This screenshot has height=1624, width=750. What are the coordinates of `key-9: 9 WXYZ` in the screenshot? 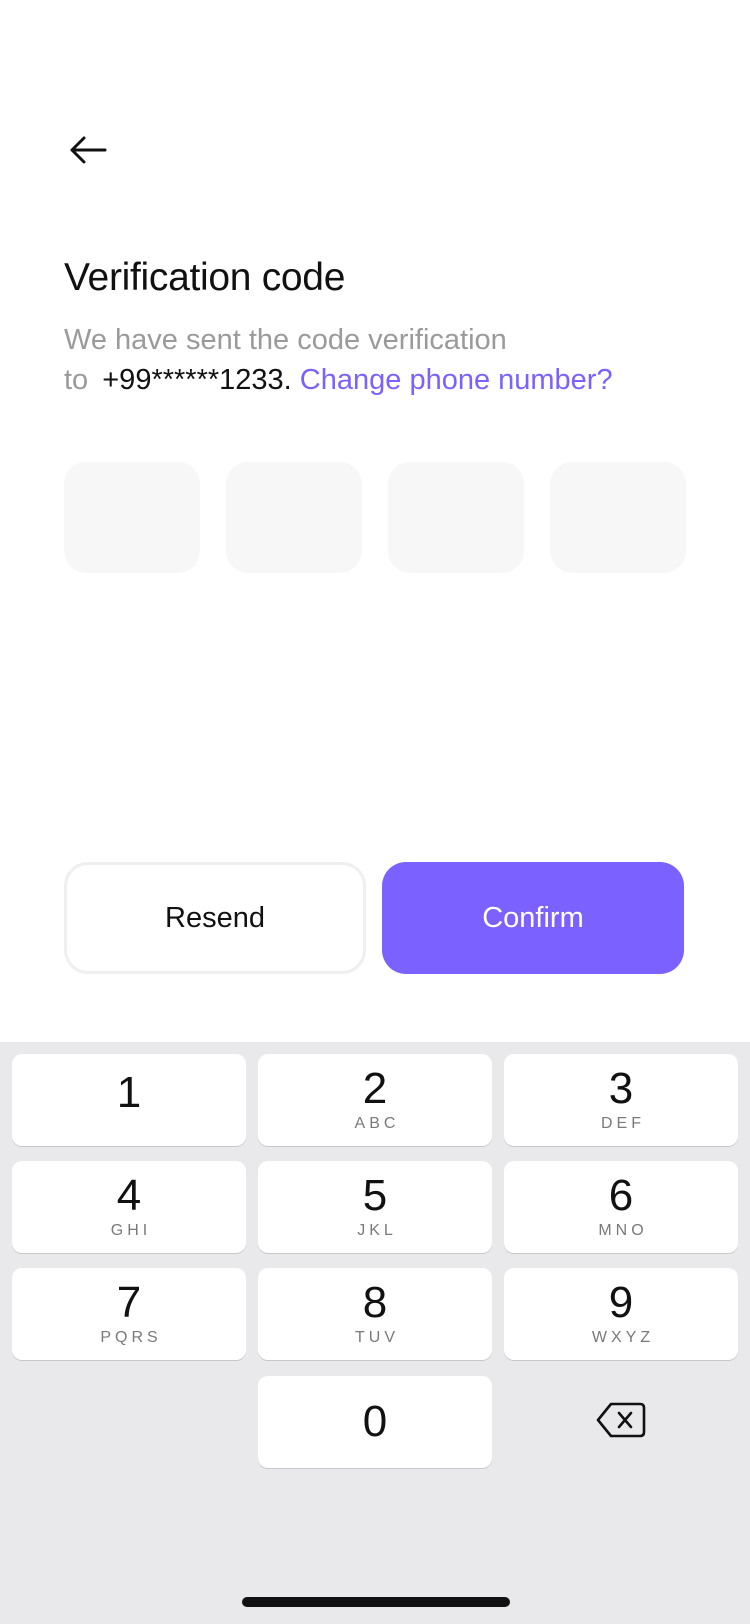 It's located at (621, 1314).